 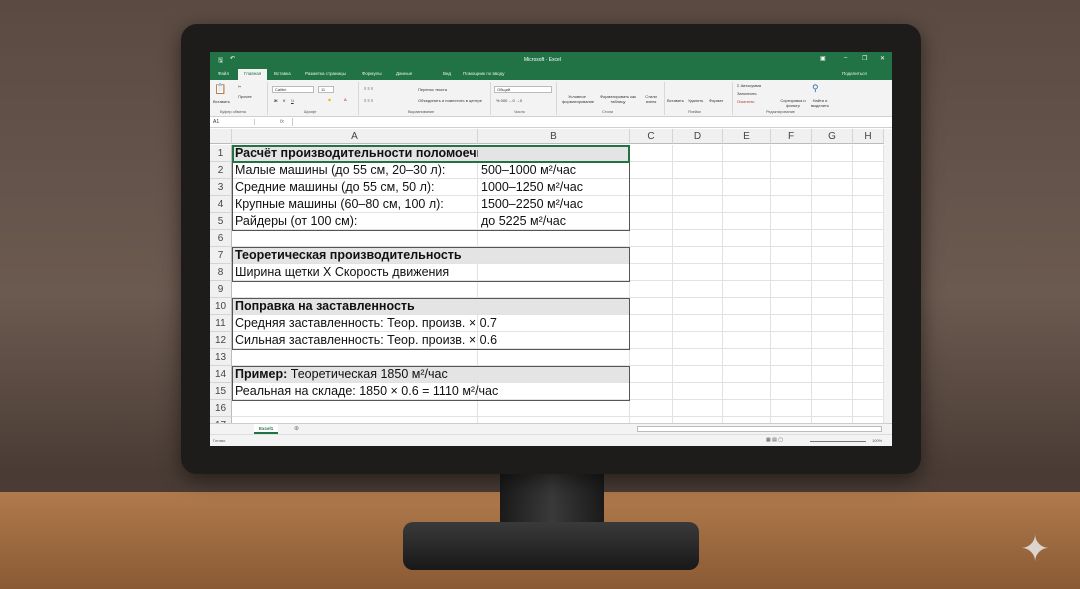 I want to click on cell-g8, so click(x=832, y=272).